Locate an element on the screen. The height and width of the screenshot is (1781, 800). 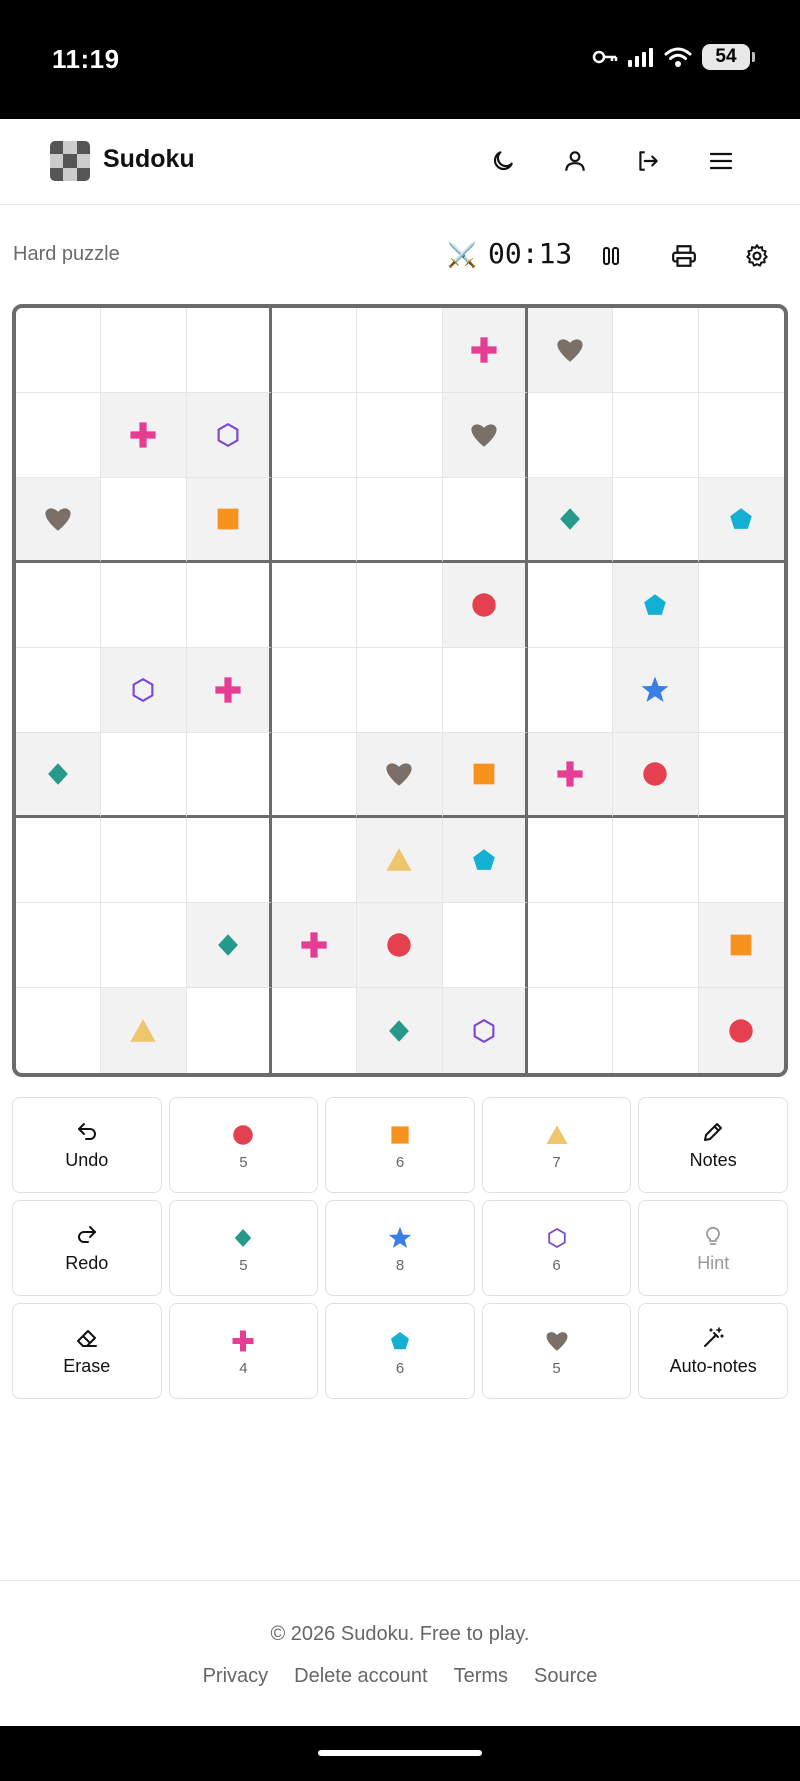
auto-notes-button: Auto-notes is located at coordinates (713, 1351).